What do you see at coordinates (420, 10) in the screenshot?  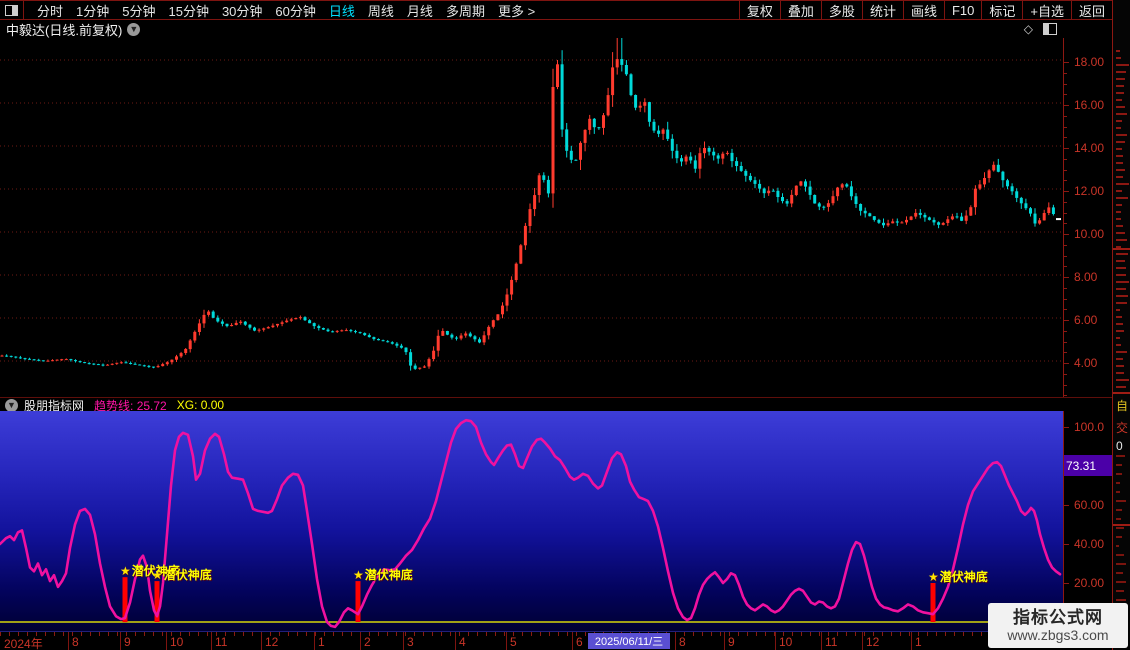 I see `menu-item-9: 月线` at bounding box center [420, 10].